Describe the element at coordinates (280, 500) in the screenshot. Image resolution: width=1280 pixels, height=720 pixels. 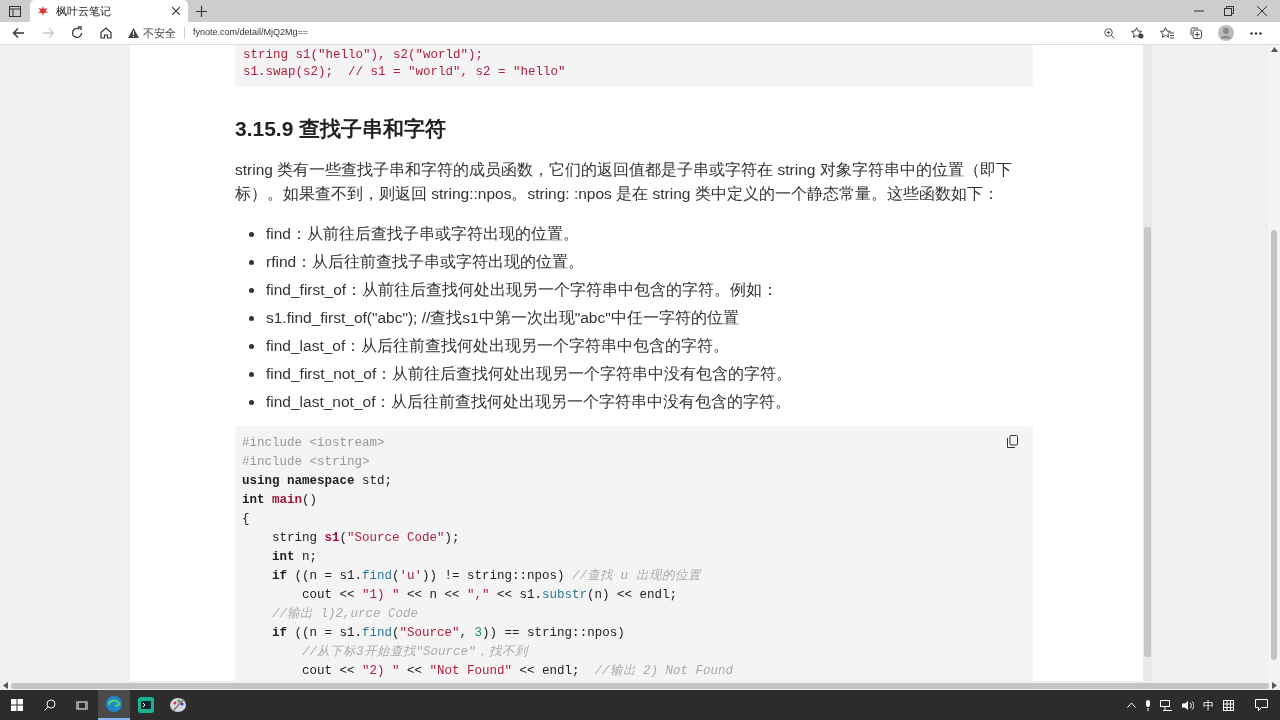
I see `code-line: int main()` at that location.